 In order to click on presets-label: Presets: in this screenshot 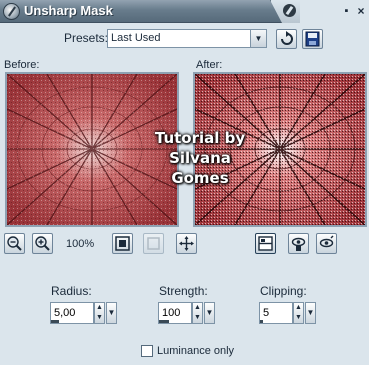, I will do `click(86, 38)`.